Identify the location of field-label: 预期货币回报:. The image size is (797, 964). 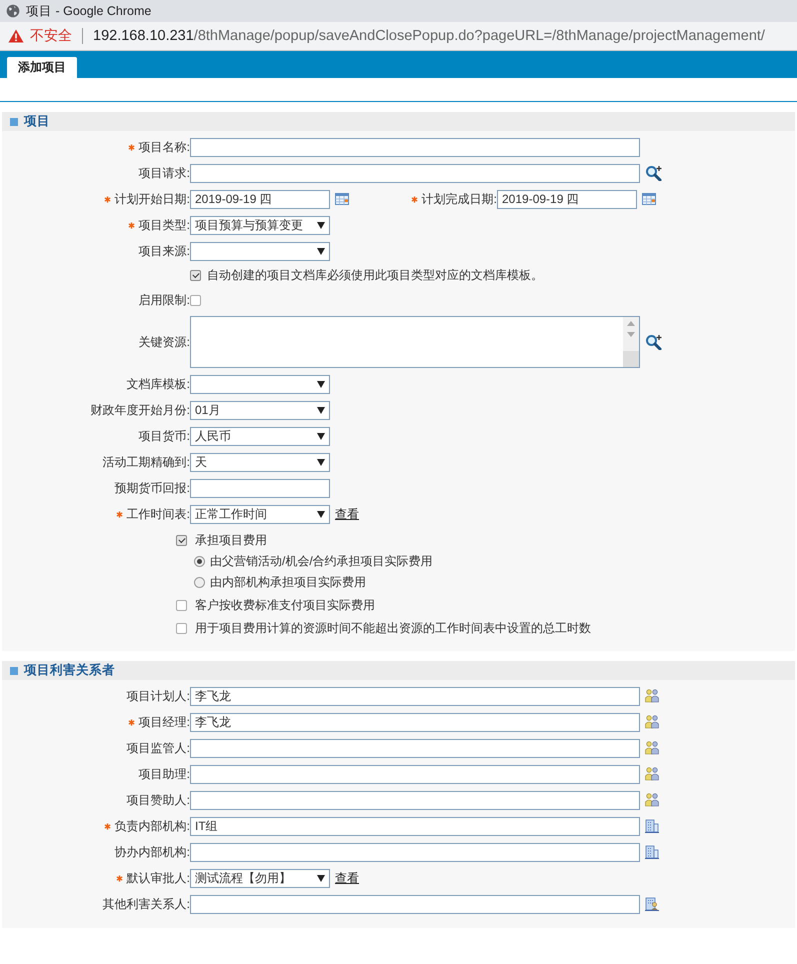
(152, 488).